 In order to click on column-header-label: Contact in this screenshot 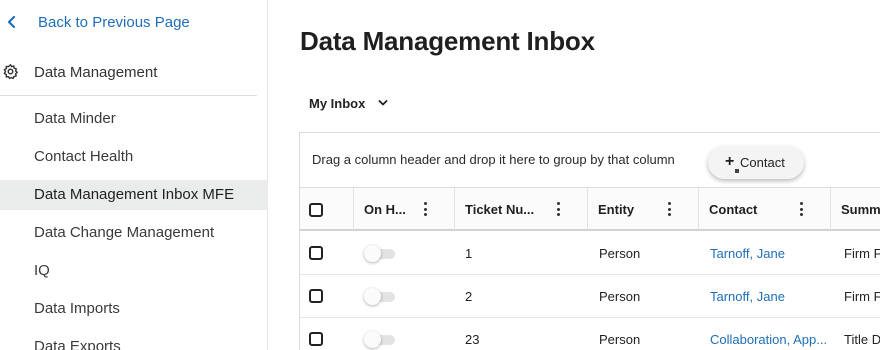, I will do `click(733, 209)`.